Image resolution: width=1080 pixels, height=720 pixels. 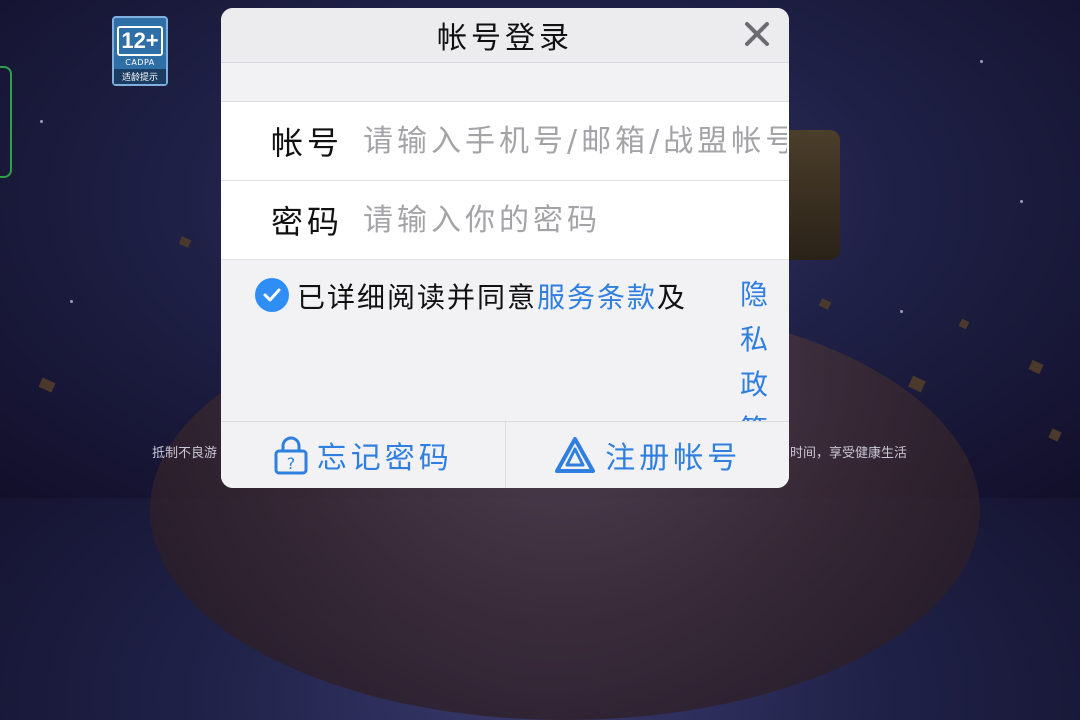 I want to click on agreement-checkbox, so click(x=272, y=295).